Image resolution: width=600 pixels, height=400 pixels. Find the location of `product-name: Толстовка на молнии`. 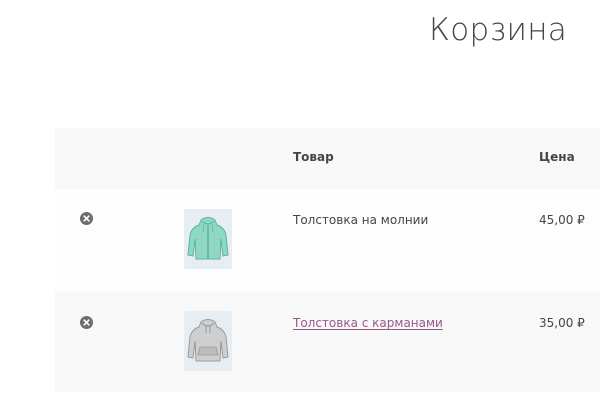

product-name: Толстовка на молнии is located at coordinates (361, 220).